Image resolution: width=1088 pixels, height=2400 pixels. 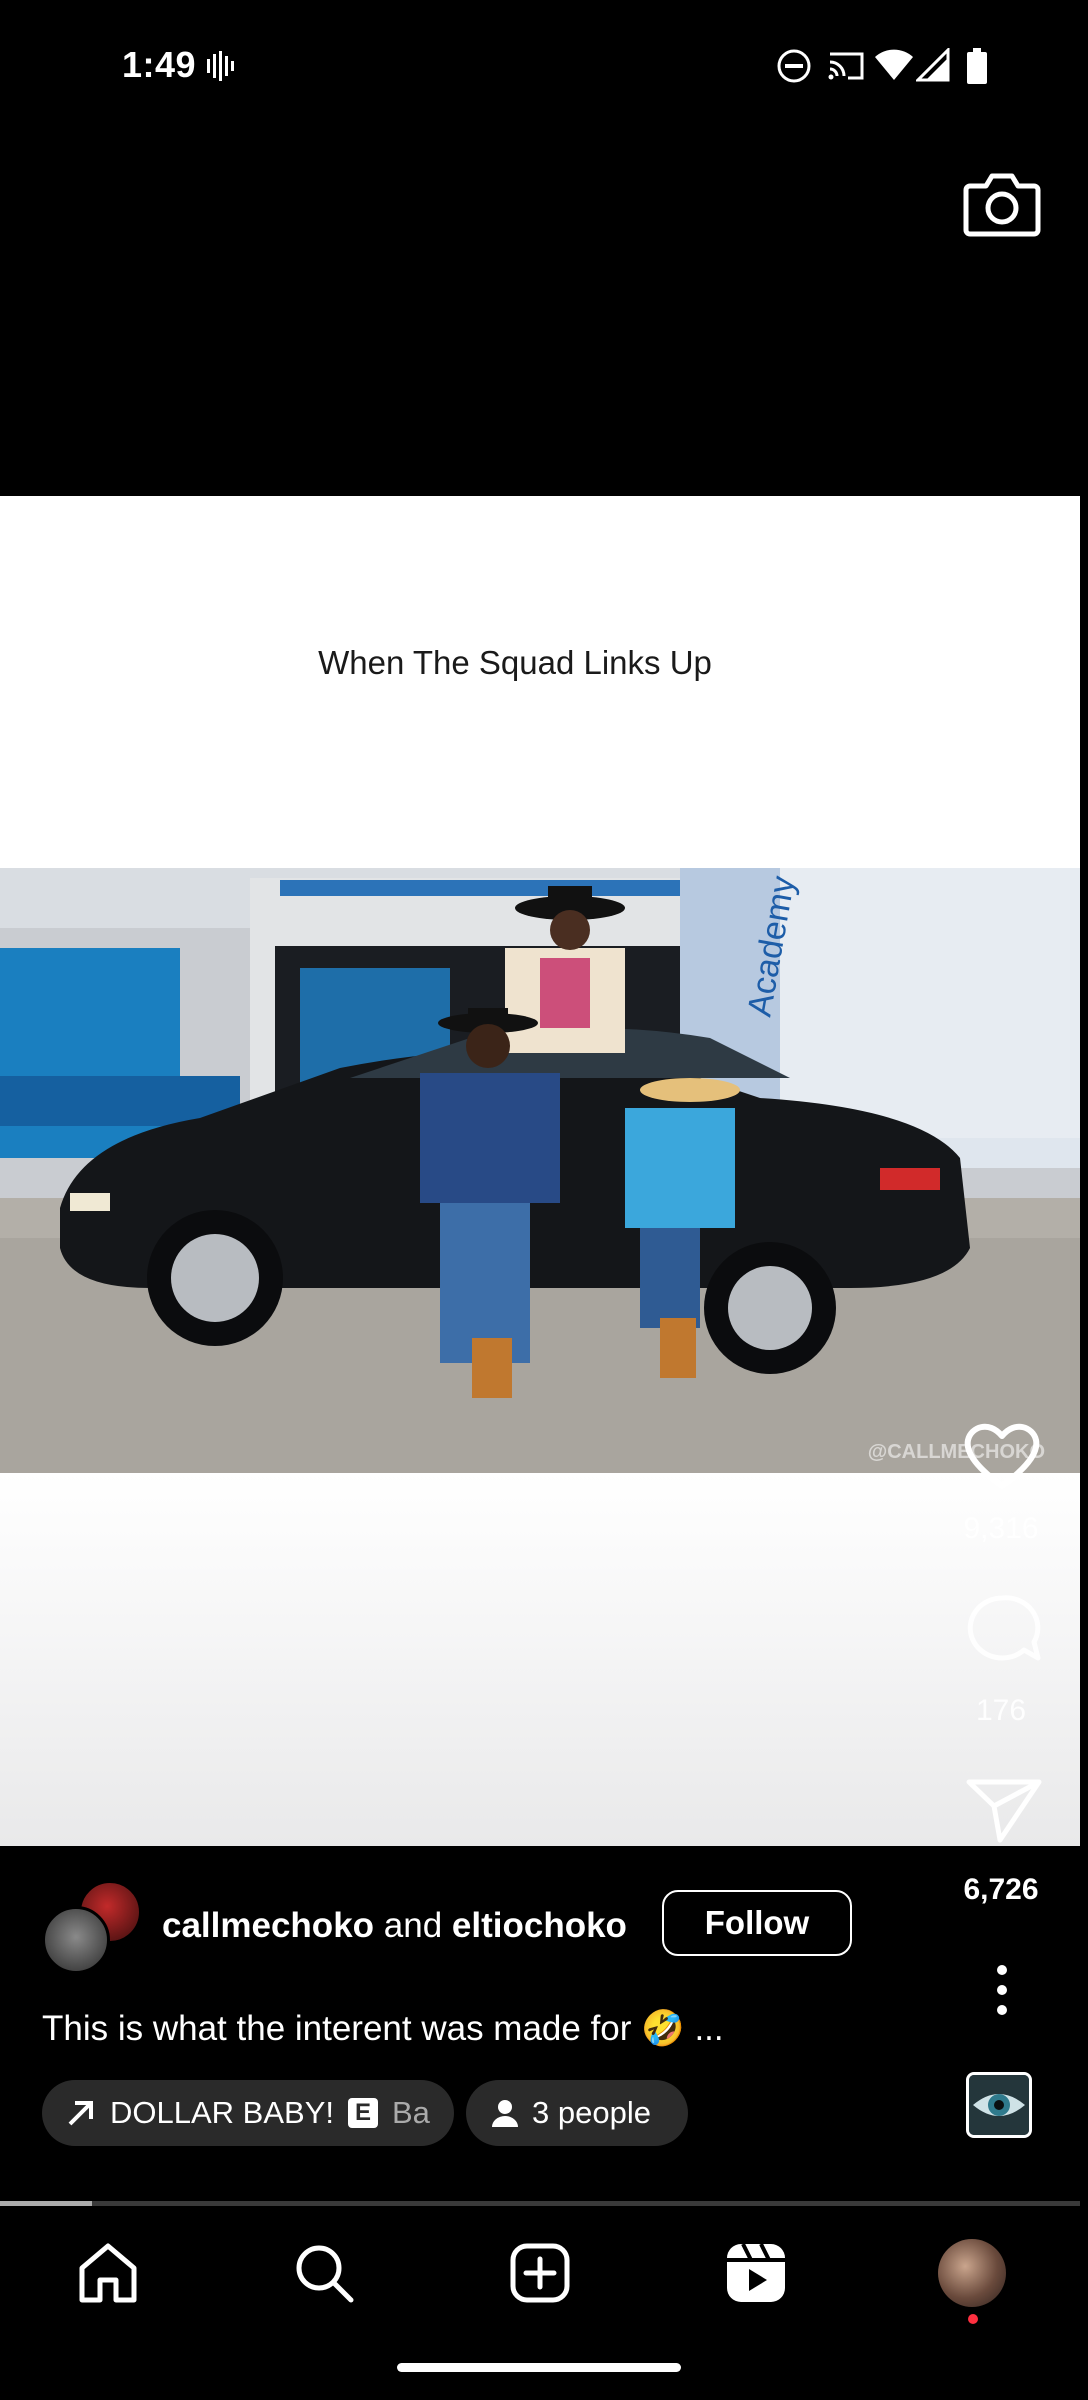 What do you see at coordinates (410, 2112) in the screenshot?
I see `audio-artist: Ba` at bounding box center [410, 2112].